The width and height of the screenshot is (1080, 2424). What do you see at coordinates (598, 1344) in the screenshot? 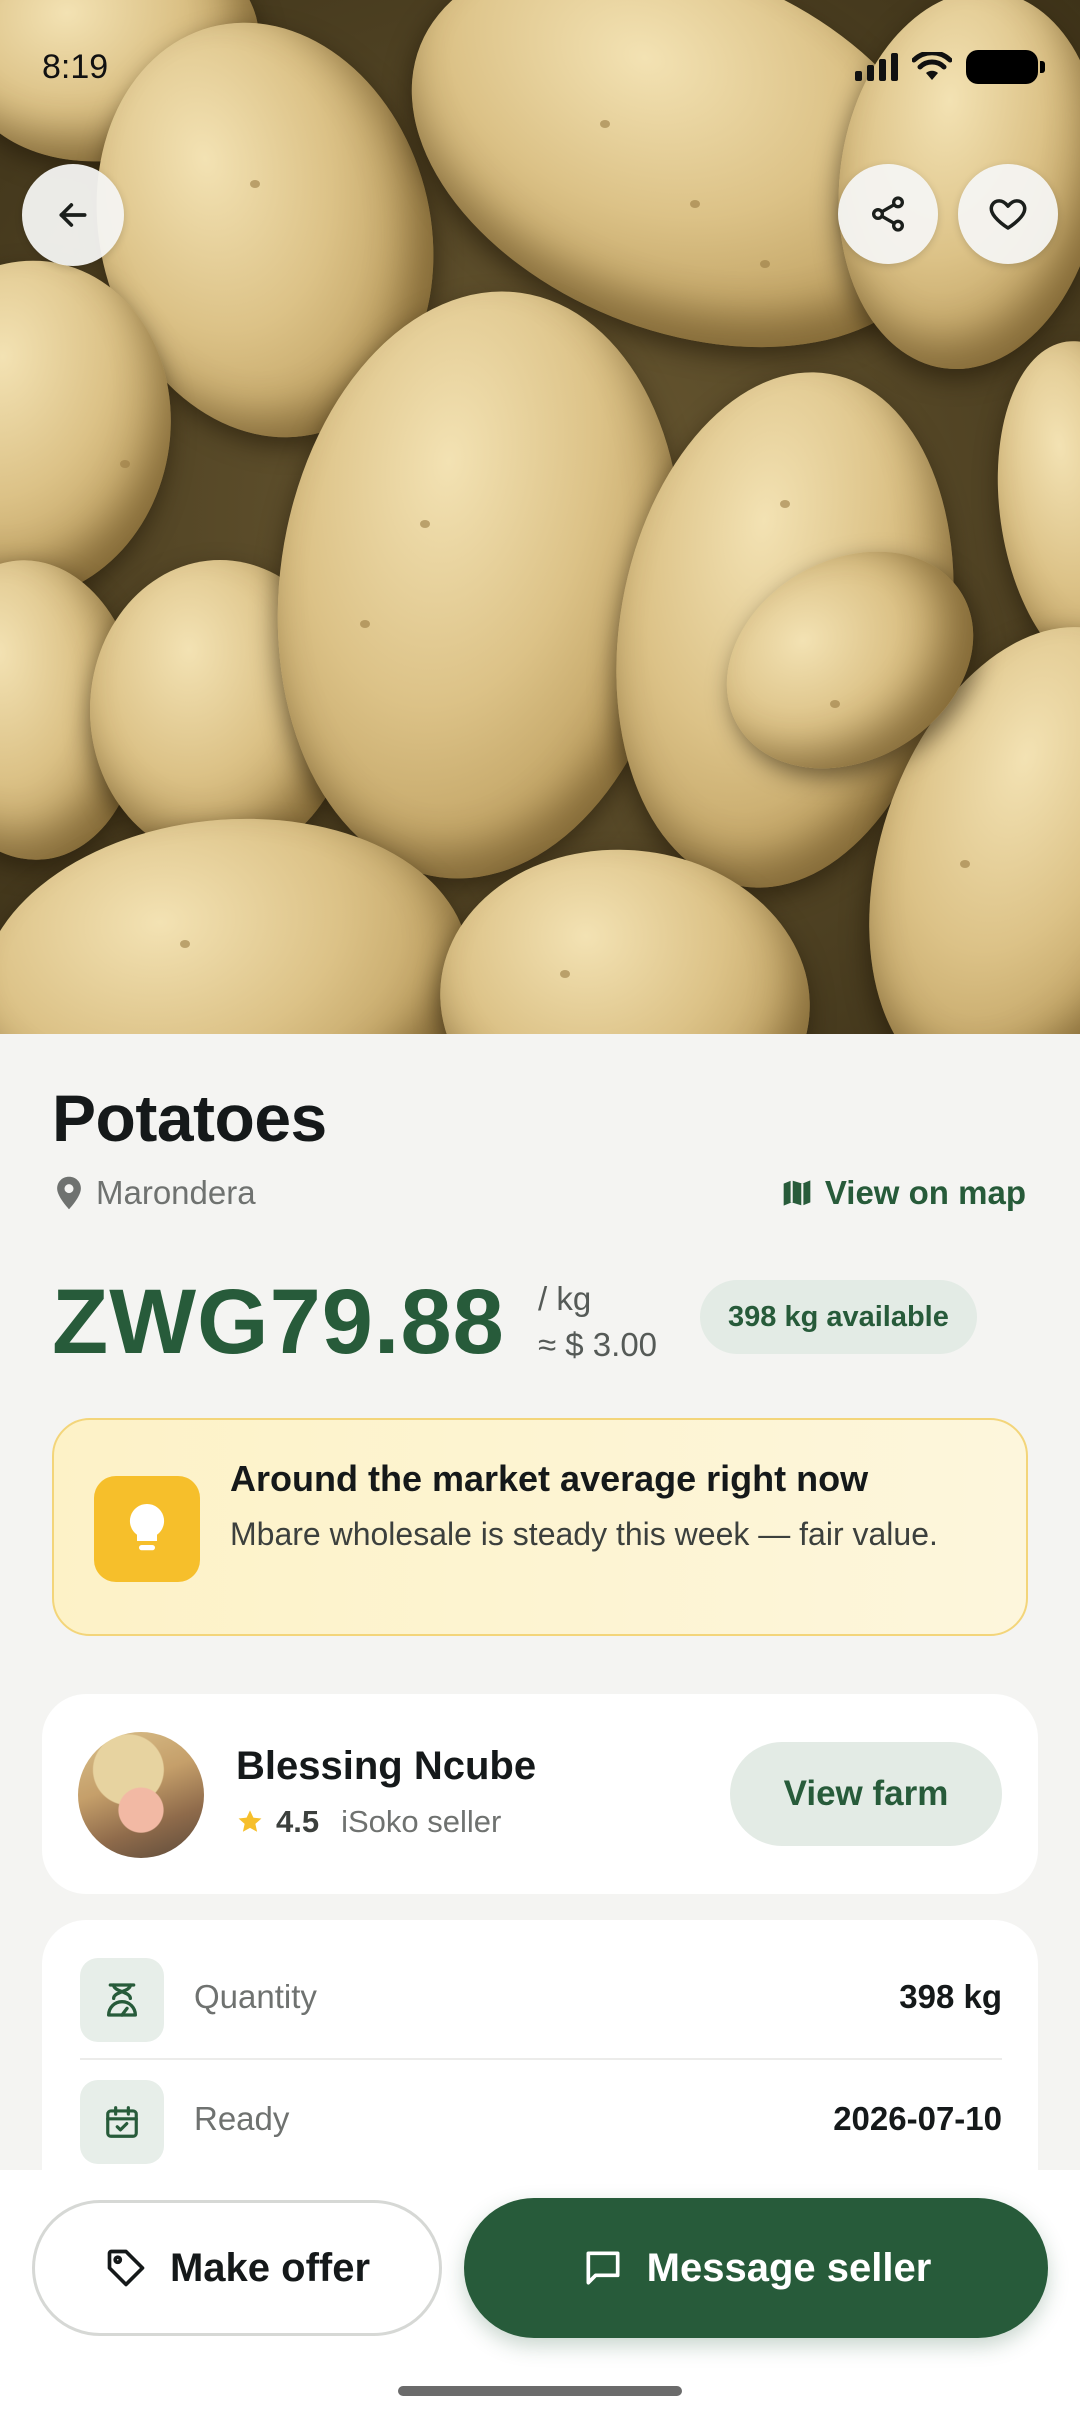
I see `usd-equivalent: ≈ $ 3.00` at bounding box center [598, 1344].